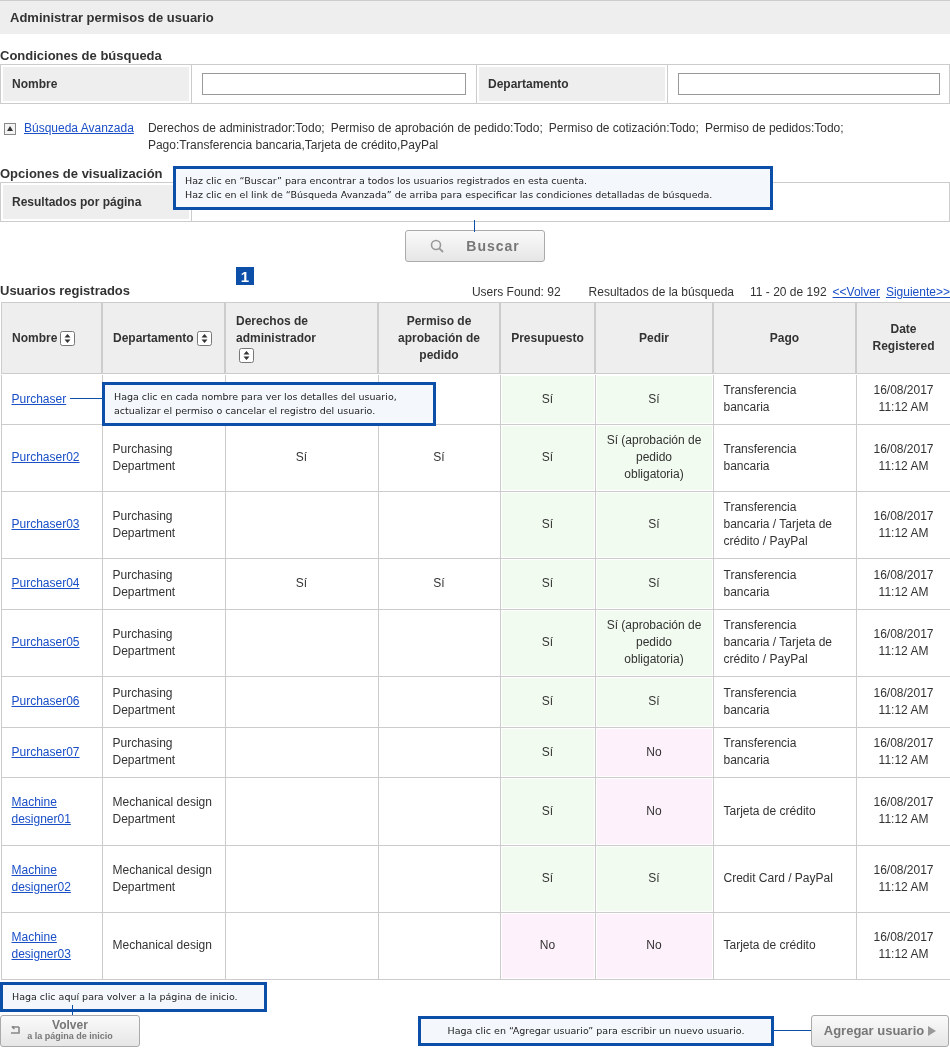  What do you see at coordinates (96, 84) in the screenshot?
I see `field-label: Nombre` at bounding box center [96, 84].